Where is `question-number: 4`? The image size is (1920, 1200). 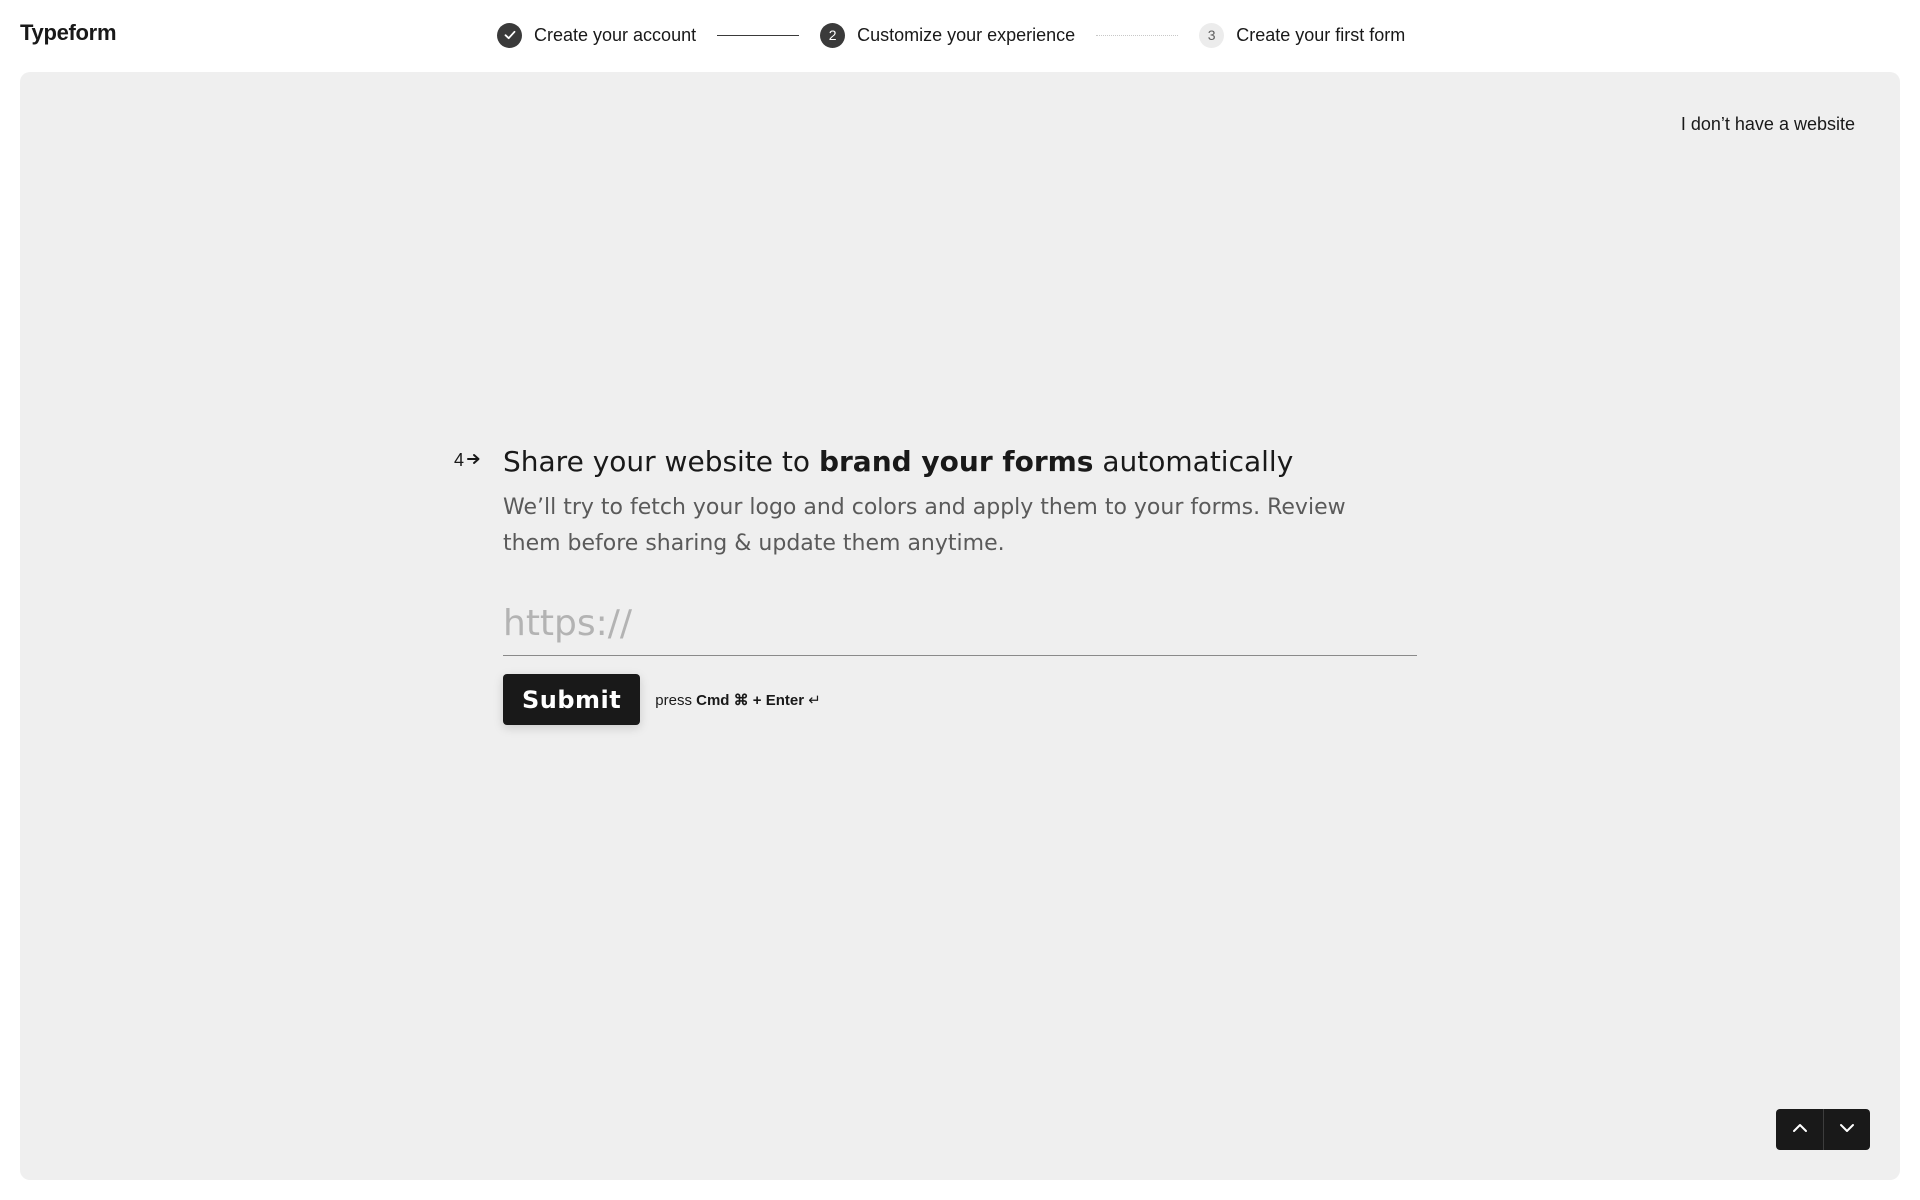
question-number: 4 is located at coordinates (468, 460).